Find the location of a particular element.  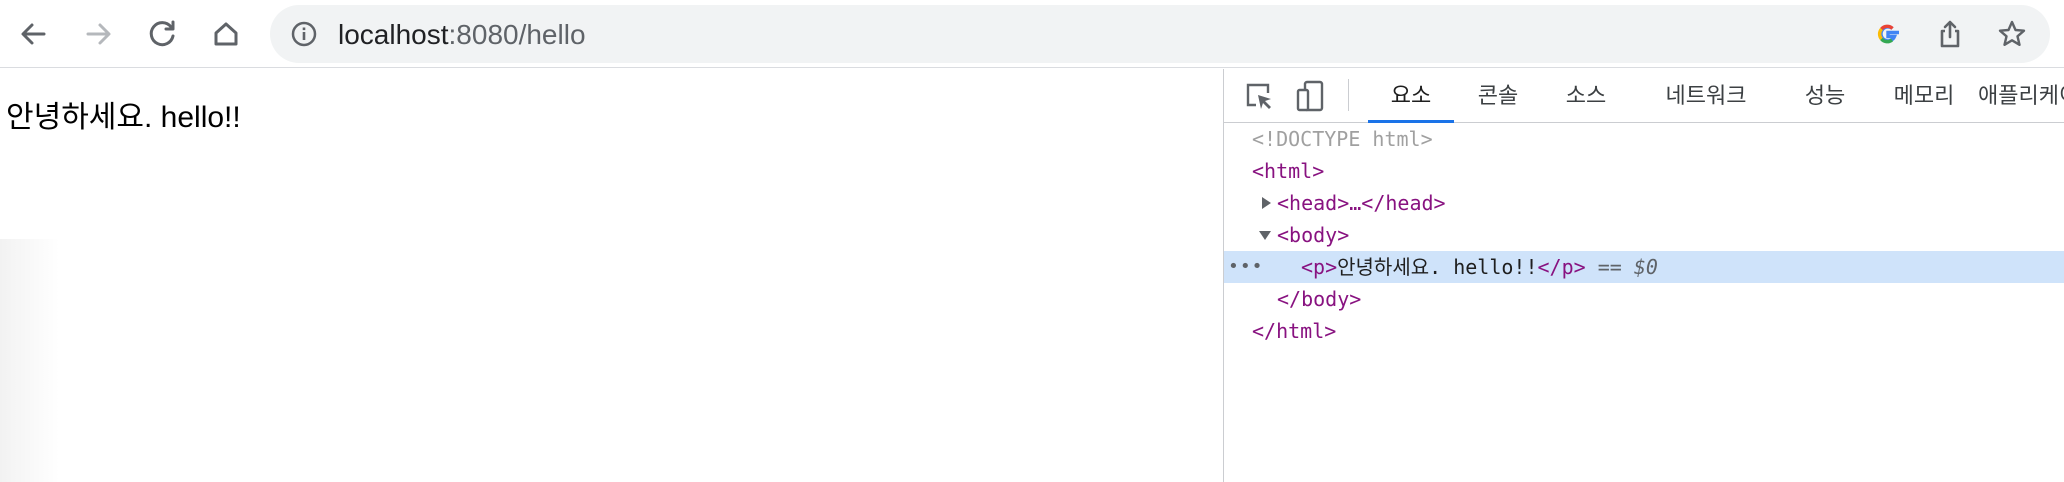

back-button is located at coordinates (34, 34).